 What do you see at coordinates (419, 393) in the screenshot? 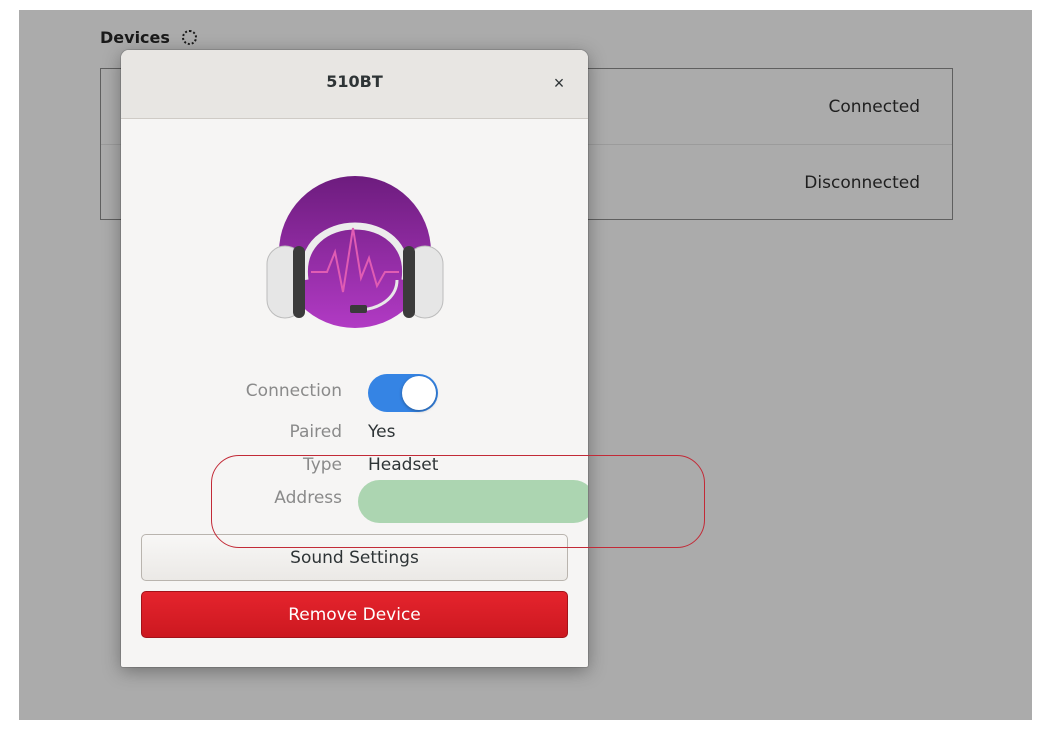
I see `toggle-knob` at bounding box center [419, 393].